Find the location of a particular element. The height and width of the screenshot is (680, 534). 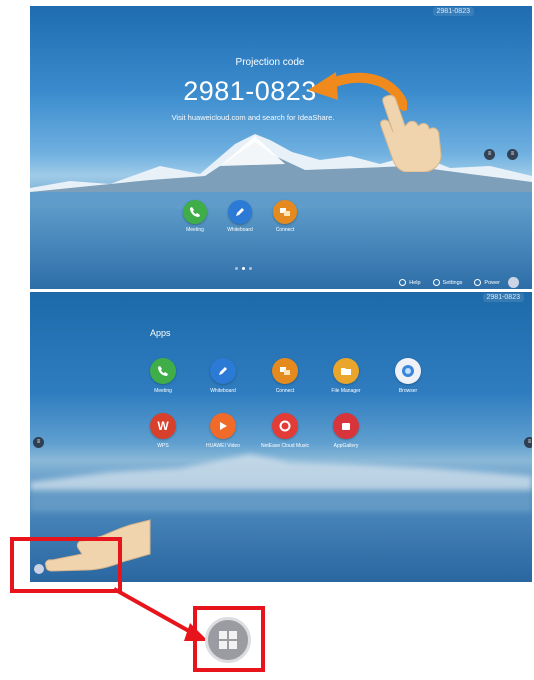

app-label: WPS is located at coordinates (163, 446).